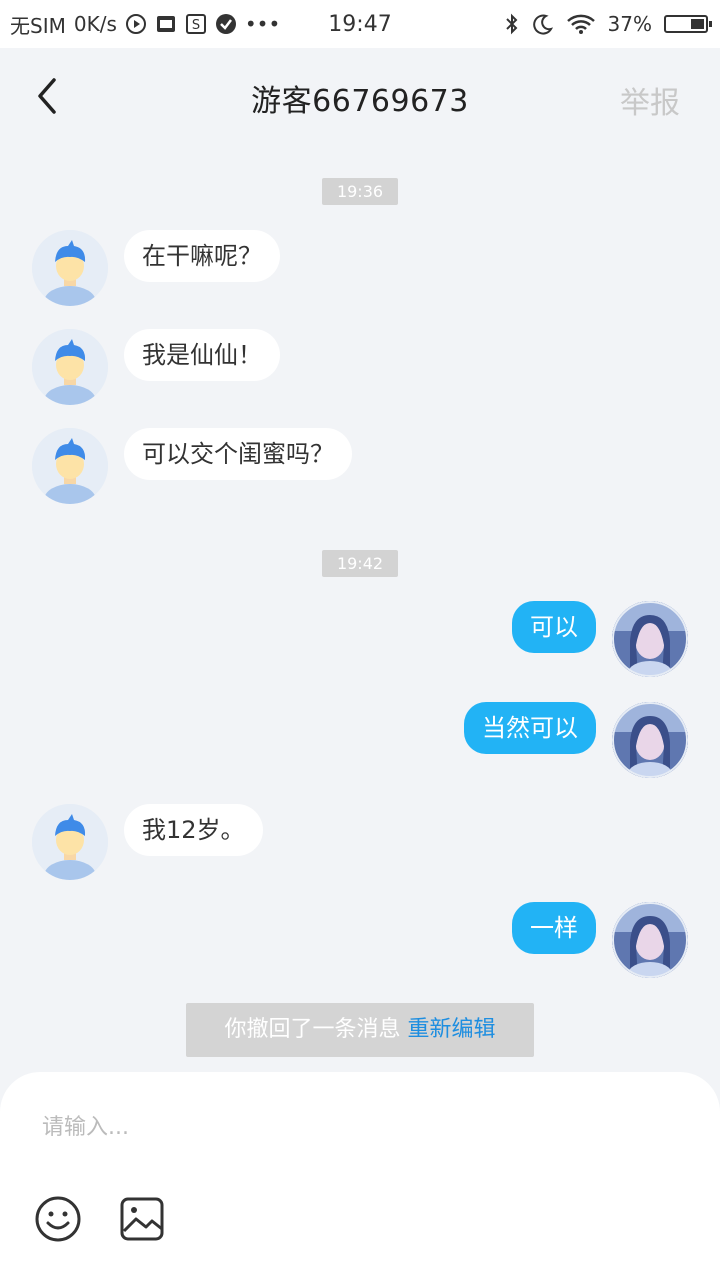 Image resolution: width=720 pixels, height=1280 pixels. What do you see at coordinates (530, 728) in the screenshot?
I see `message-bubble: 当然可以` at bounding box center [530, 728].